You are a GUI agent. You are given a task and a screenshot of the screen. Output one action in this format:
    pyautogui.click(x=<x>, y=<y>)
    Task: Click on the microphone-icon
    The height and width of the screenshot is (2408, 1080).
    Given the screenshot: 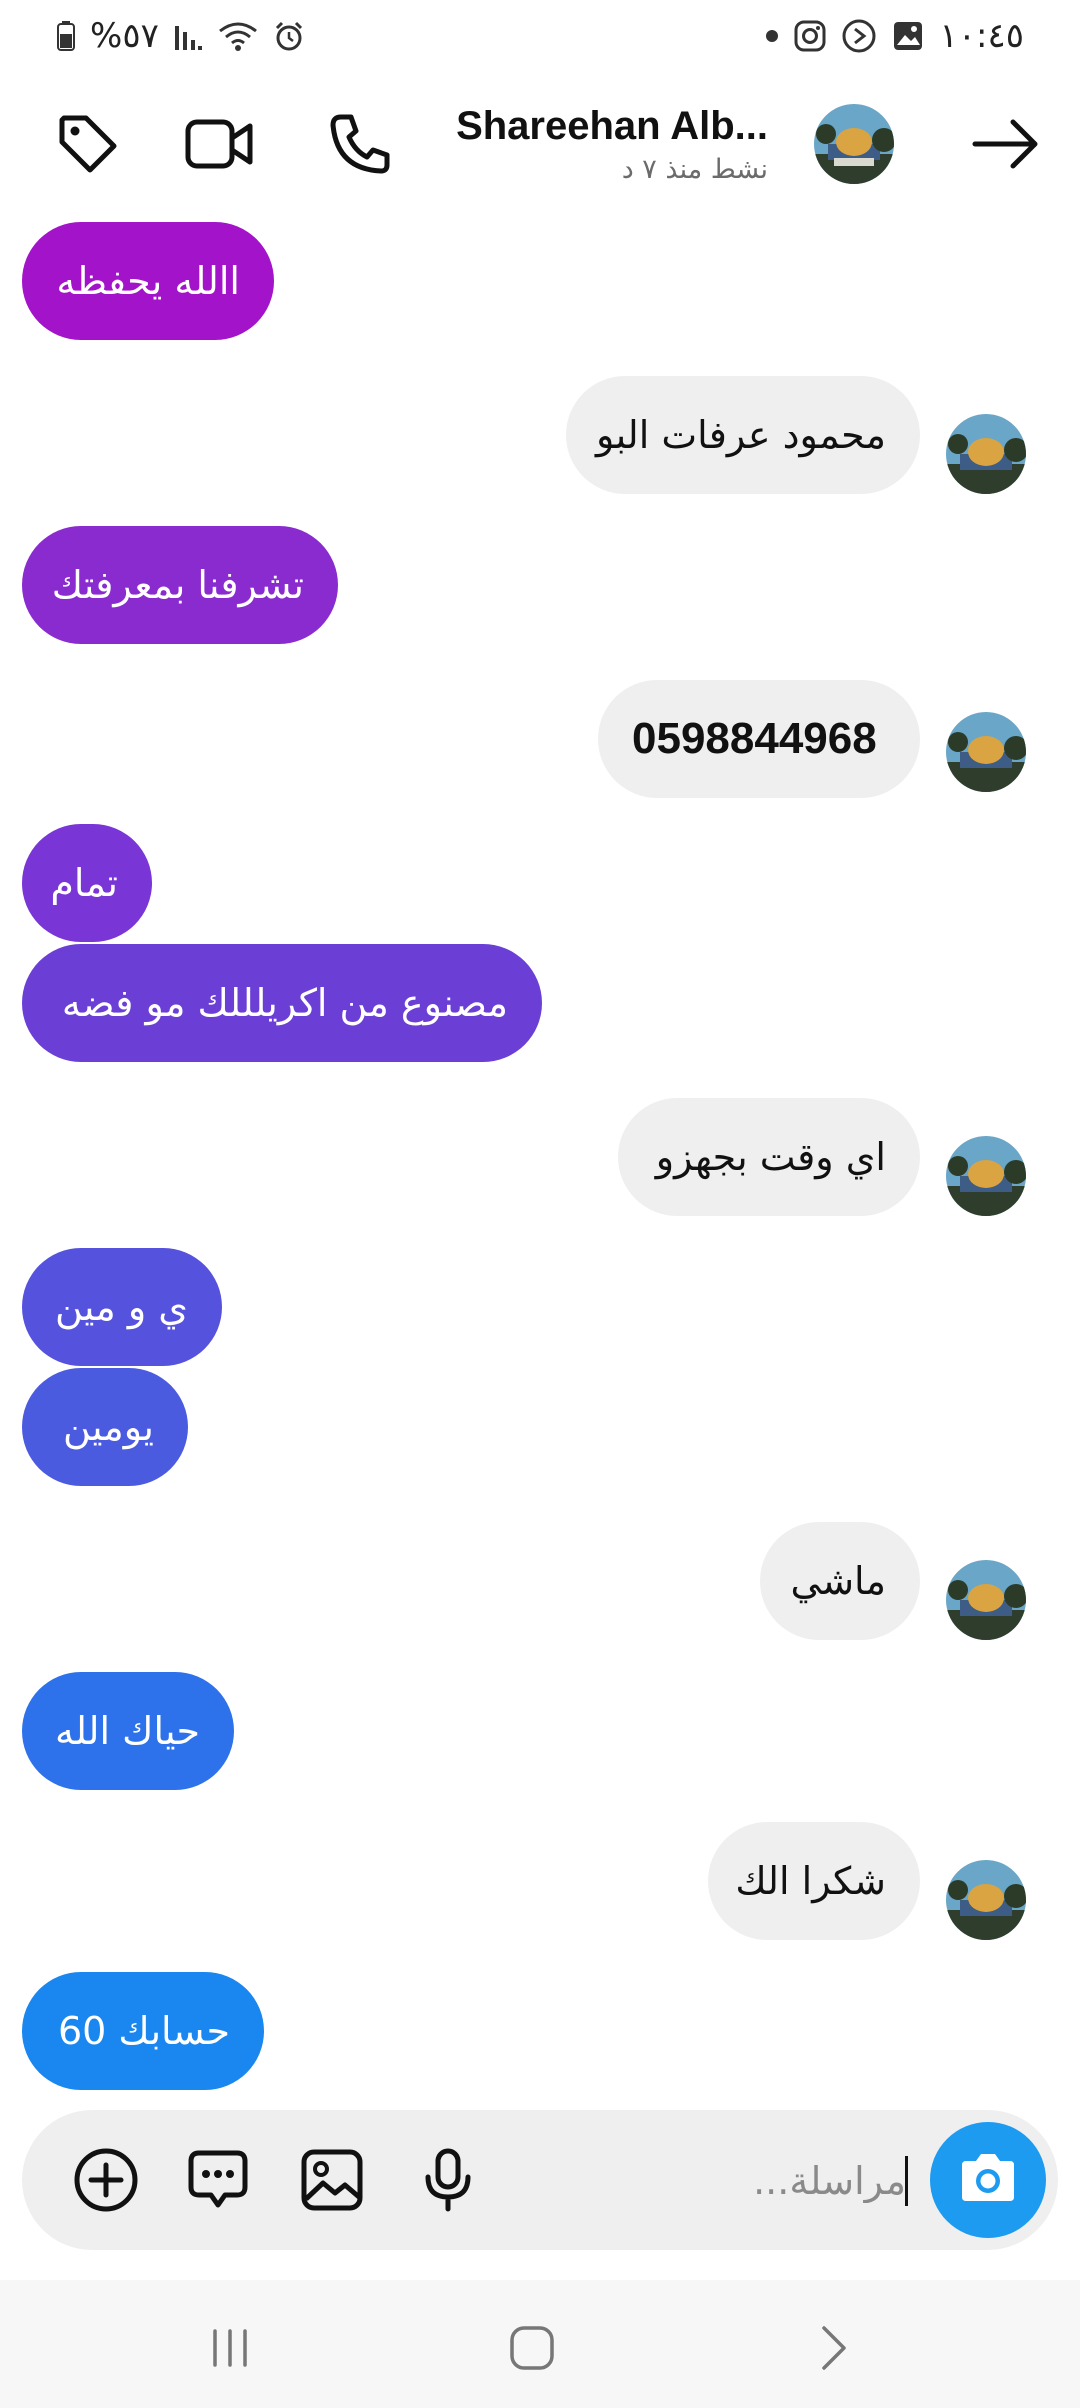 What is the action you would take?
    pyautogui.click(x=448, y=2180)
    